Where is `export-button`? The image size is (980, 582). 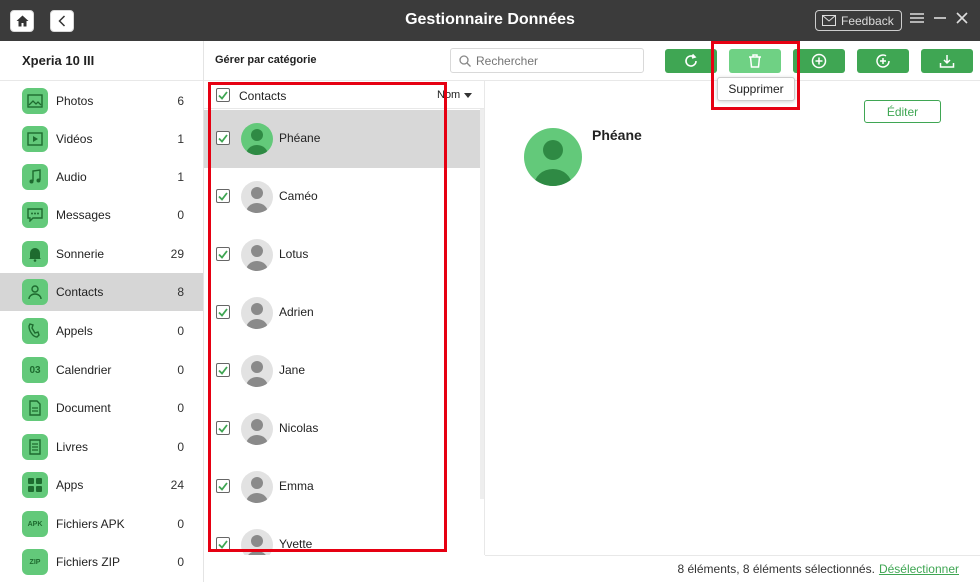 export-button is located at coordinates (947, 61).